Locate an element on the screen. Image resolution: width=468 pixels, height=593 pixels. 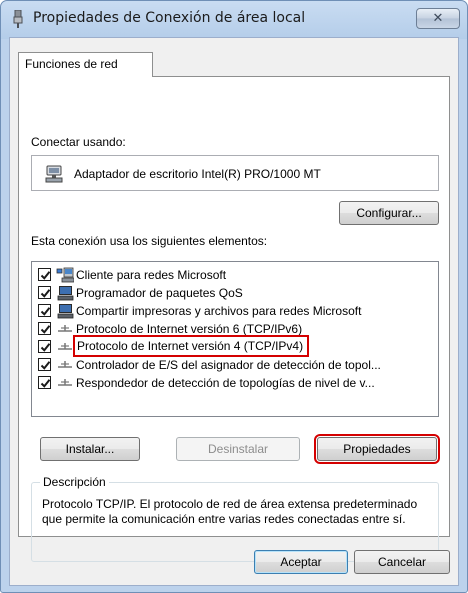
close-icon: ✕ is located at coordinates (438, 18).